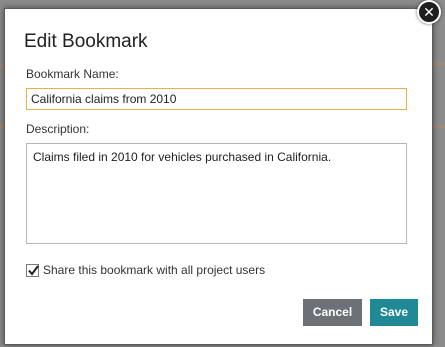 The height and width of the screenshot is (347, 445). What do you see at coordinates (58, 129) in the screenshot?
I see `description-label: Description:` at bounding box center [58, 129].